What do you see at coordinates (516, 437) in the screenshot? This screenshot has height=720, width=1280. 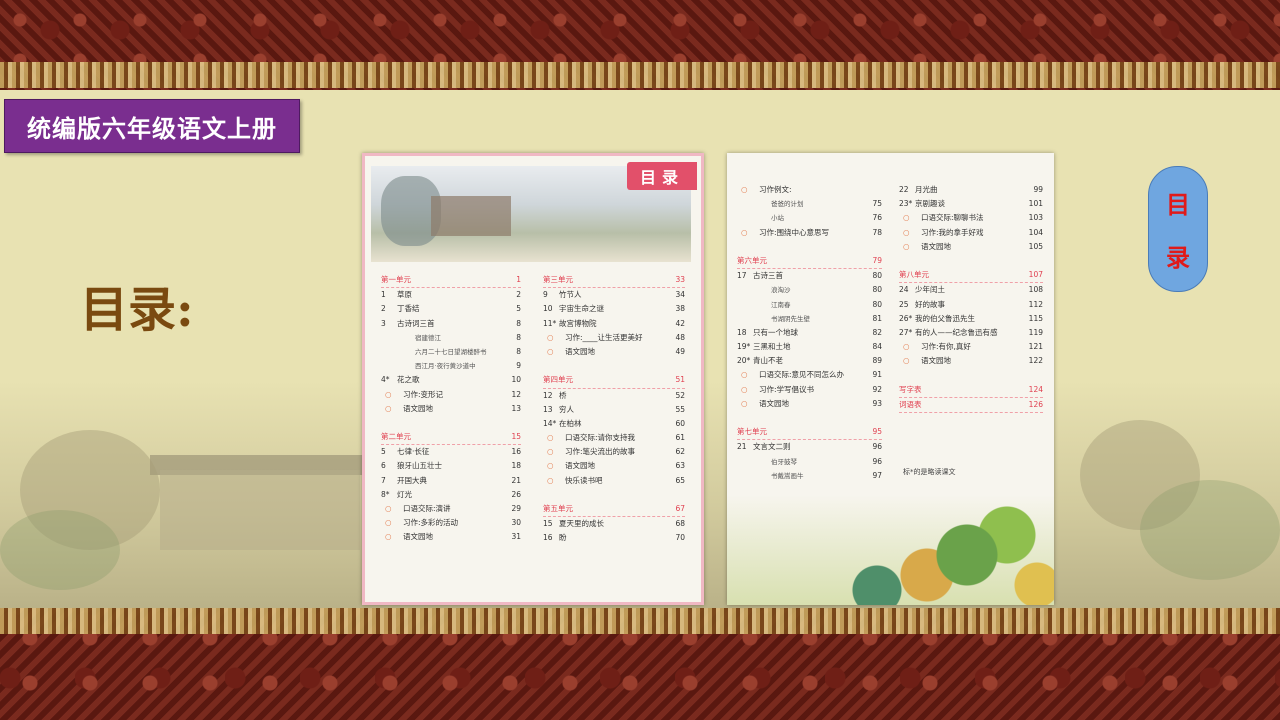 I see `toc-page-number: 15` at bounding box center [516, 437].